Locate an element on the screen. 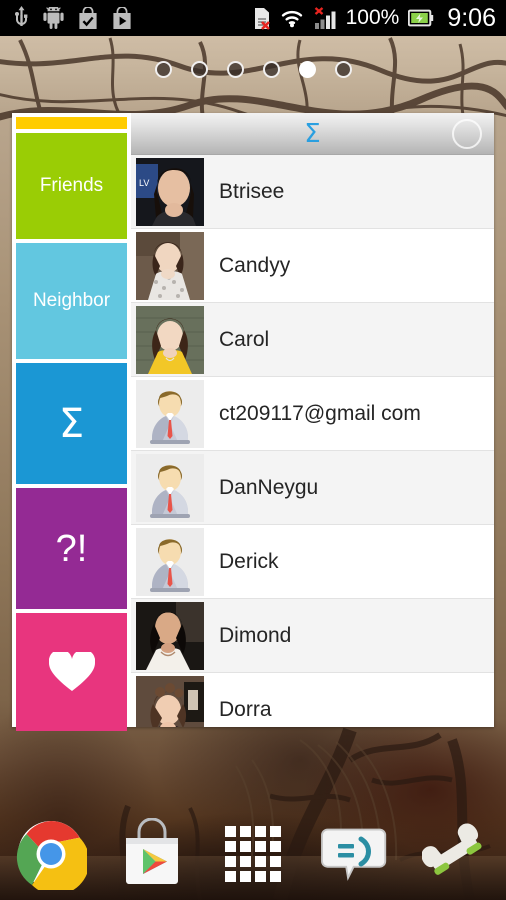  phone-icon is located at coordinates (455, 854).